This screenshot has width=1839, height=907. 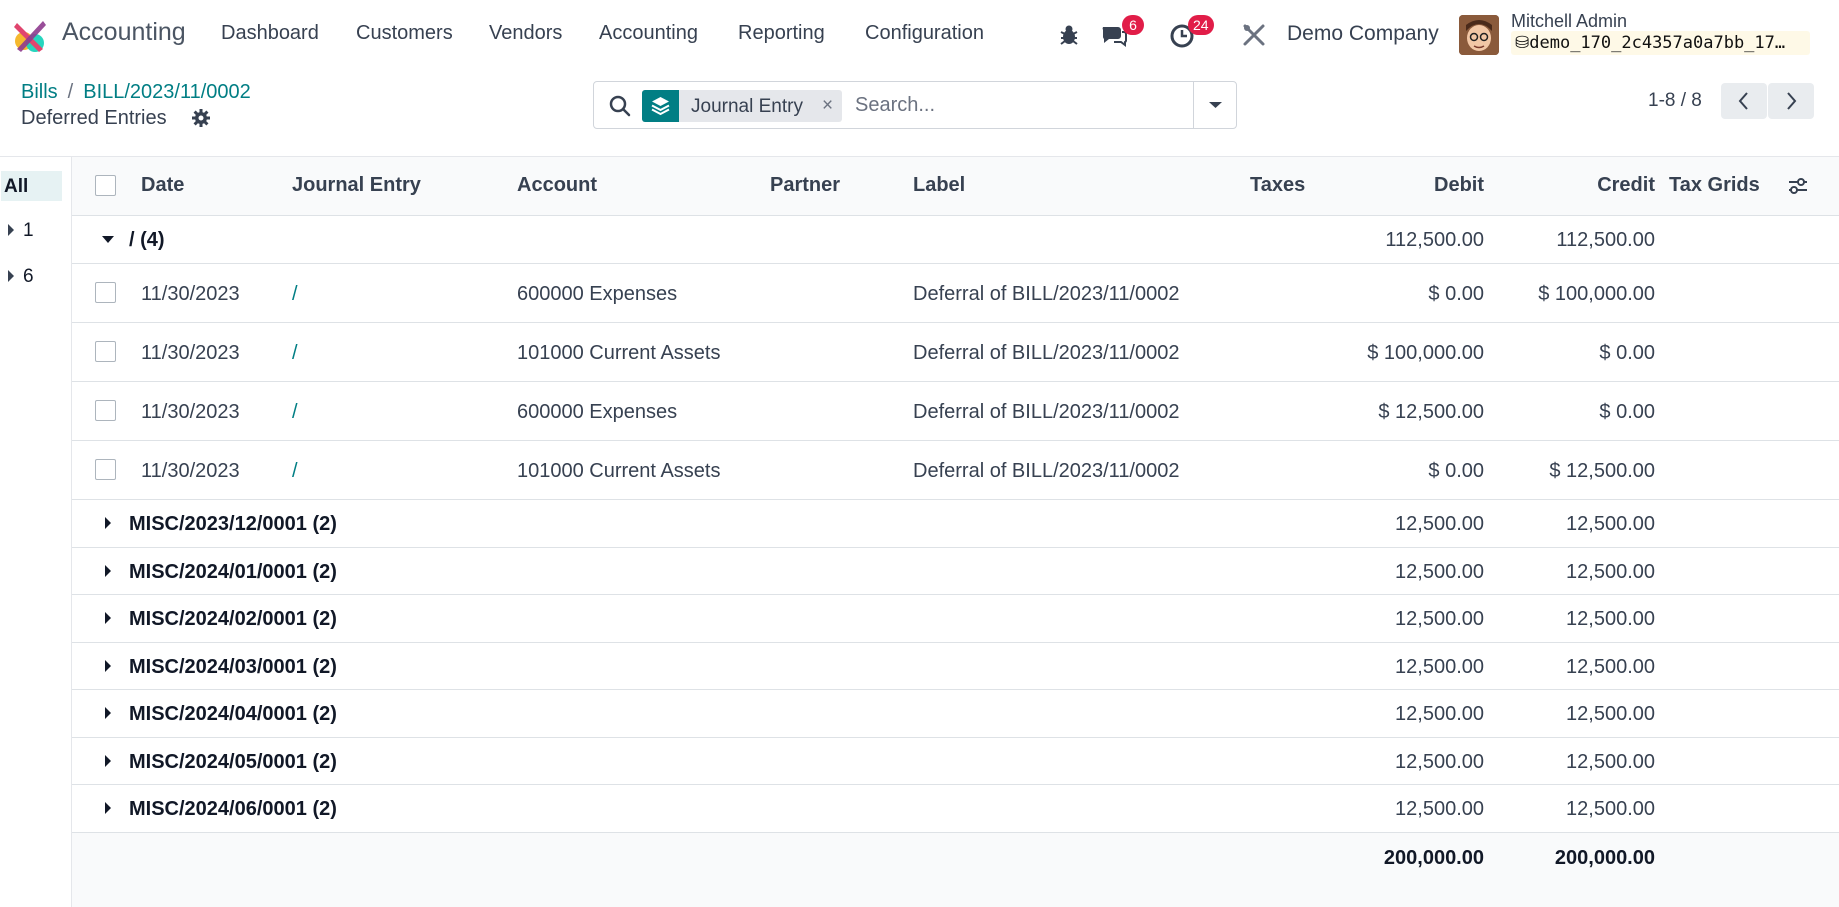 What do you see at coordinates (162, 185) in the screenshot?
I see `column-header-date: Date` at bounding box center [162, 185].